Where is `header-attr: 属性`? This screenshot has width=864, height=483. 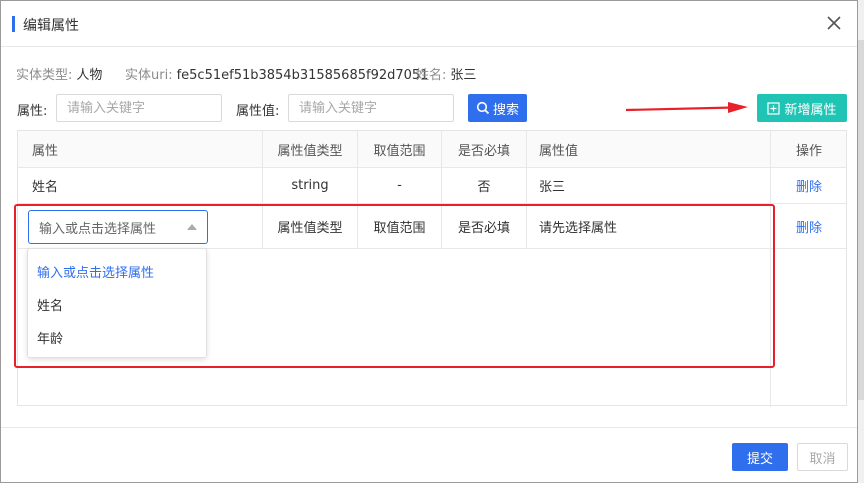 header-attr: 属性 is located at coordinates (45, 151).